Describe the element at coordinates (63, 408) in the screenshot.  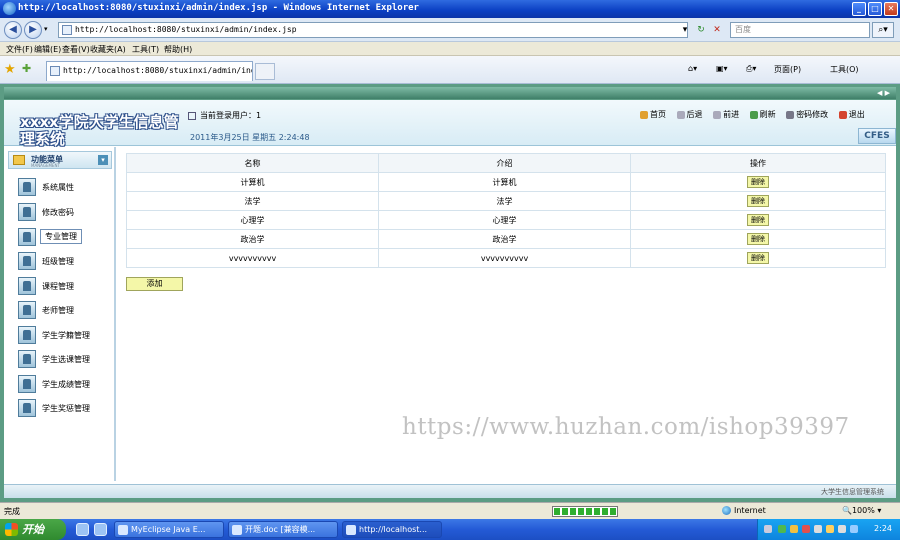
I see `sidebar-item-rewards: 学生奖惩管理` at that location.